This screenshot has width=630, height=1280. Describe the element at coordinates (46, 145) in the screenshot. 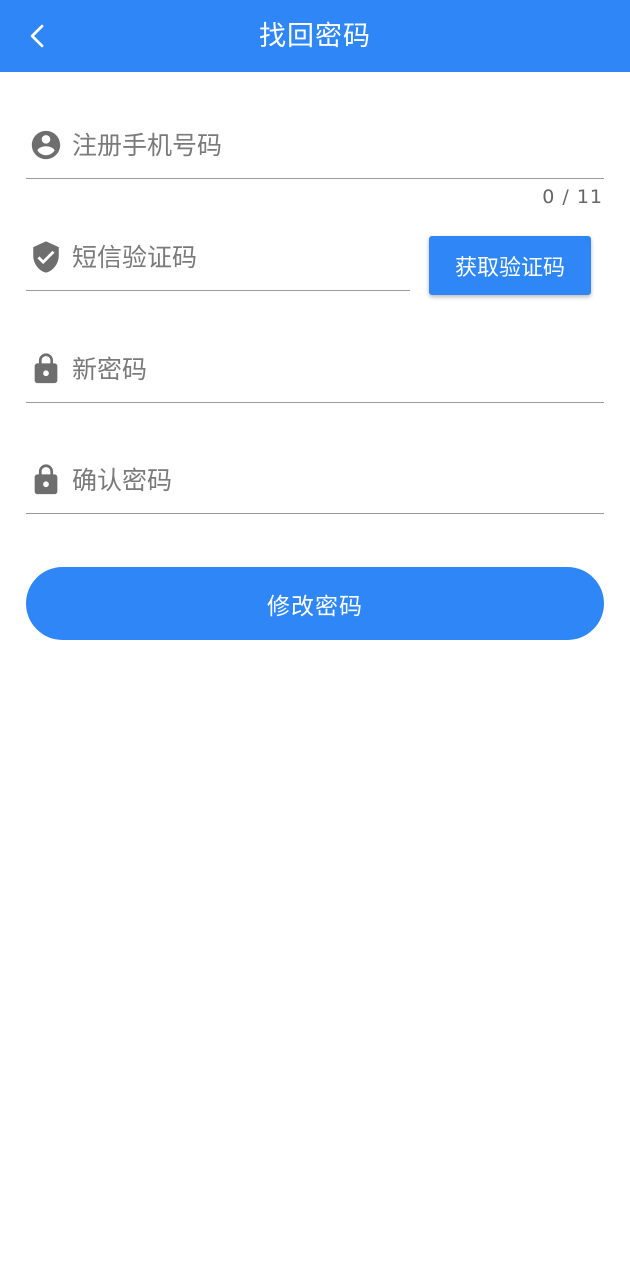

I see `account-circle-icon` at that location.